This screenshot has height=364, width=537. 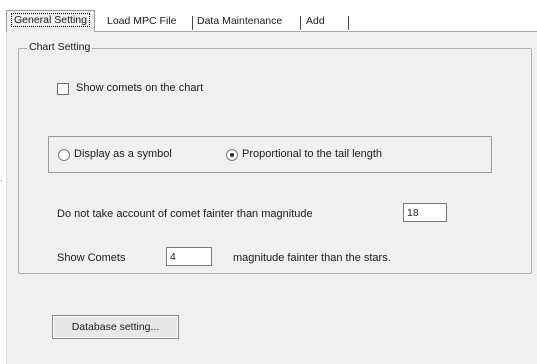 I want to click on radio-display-as-symbol, so click(x=64, y=155).